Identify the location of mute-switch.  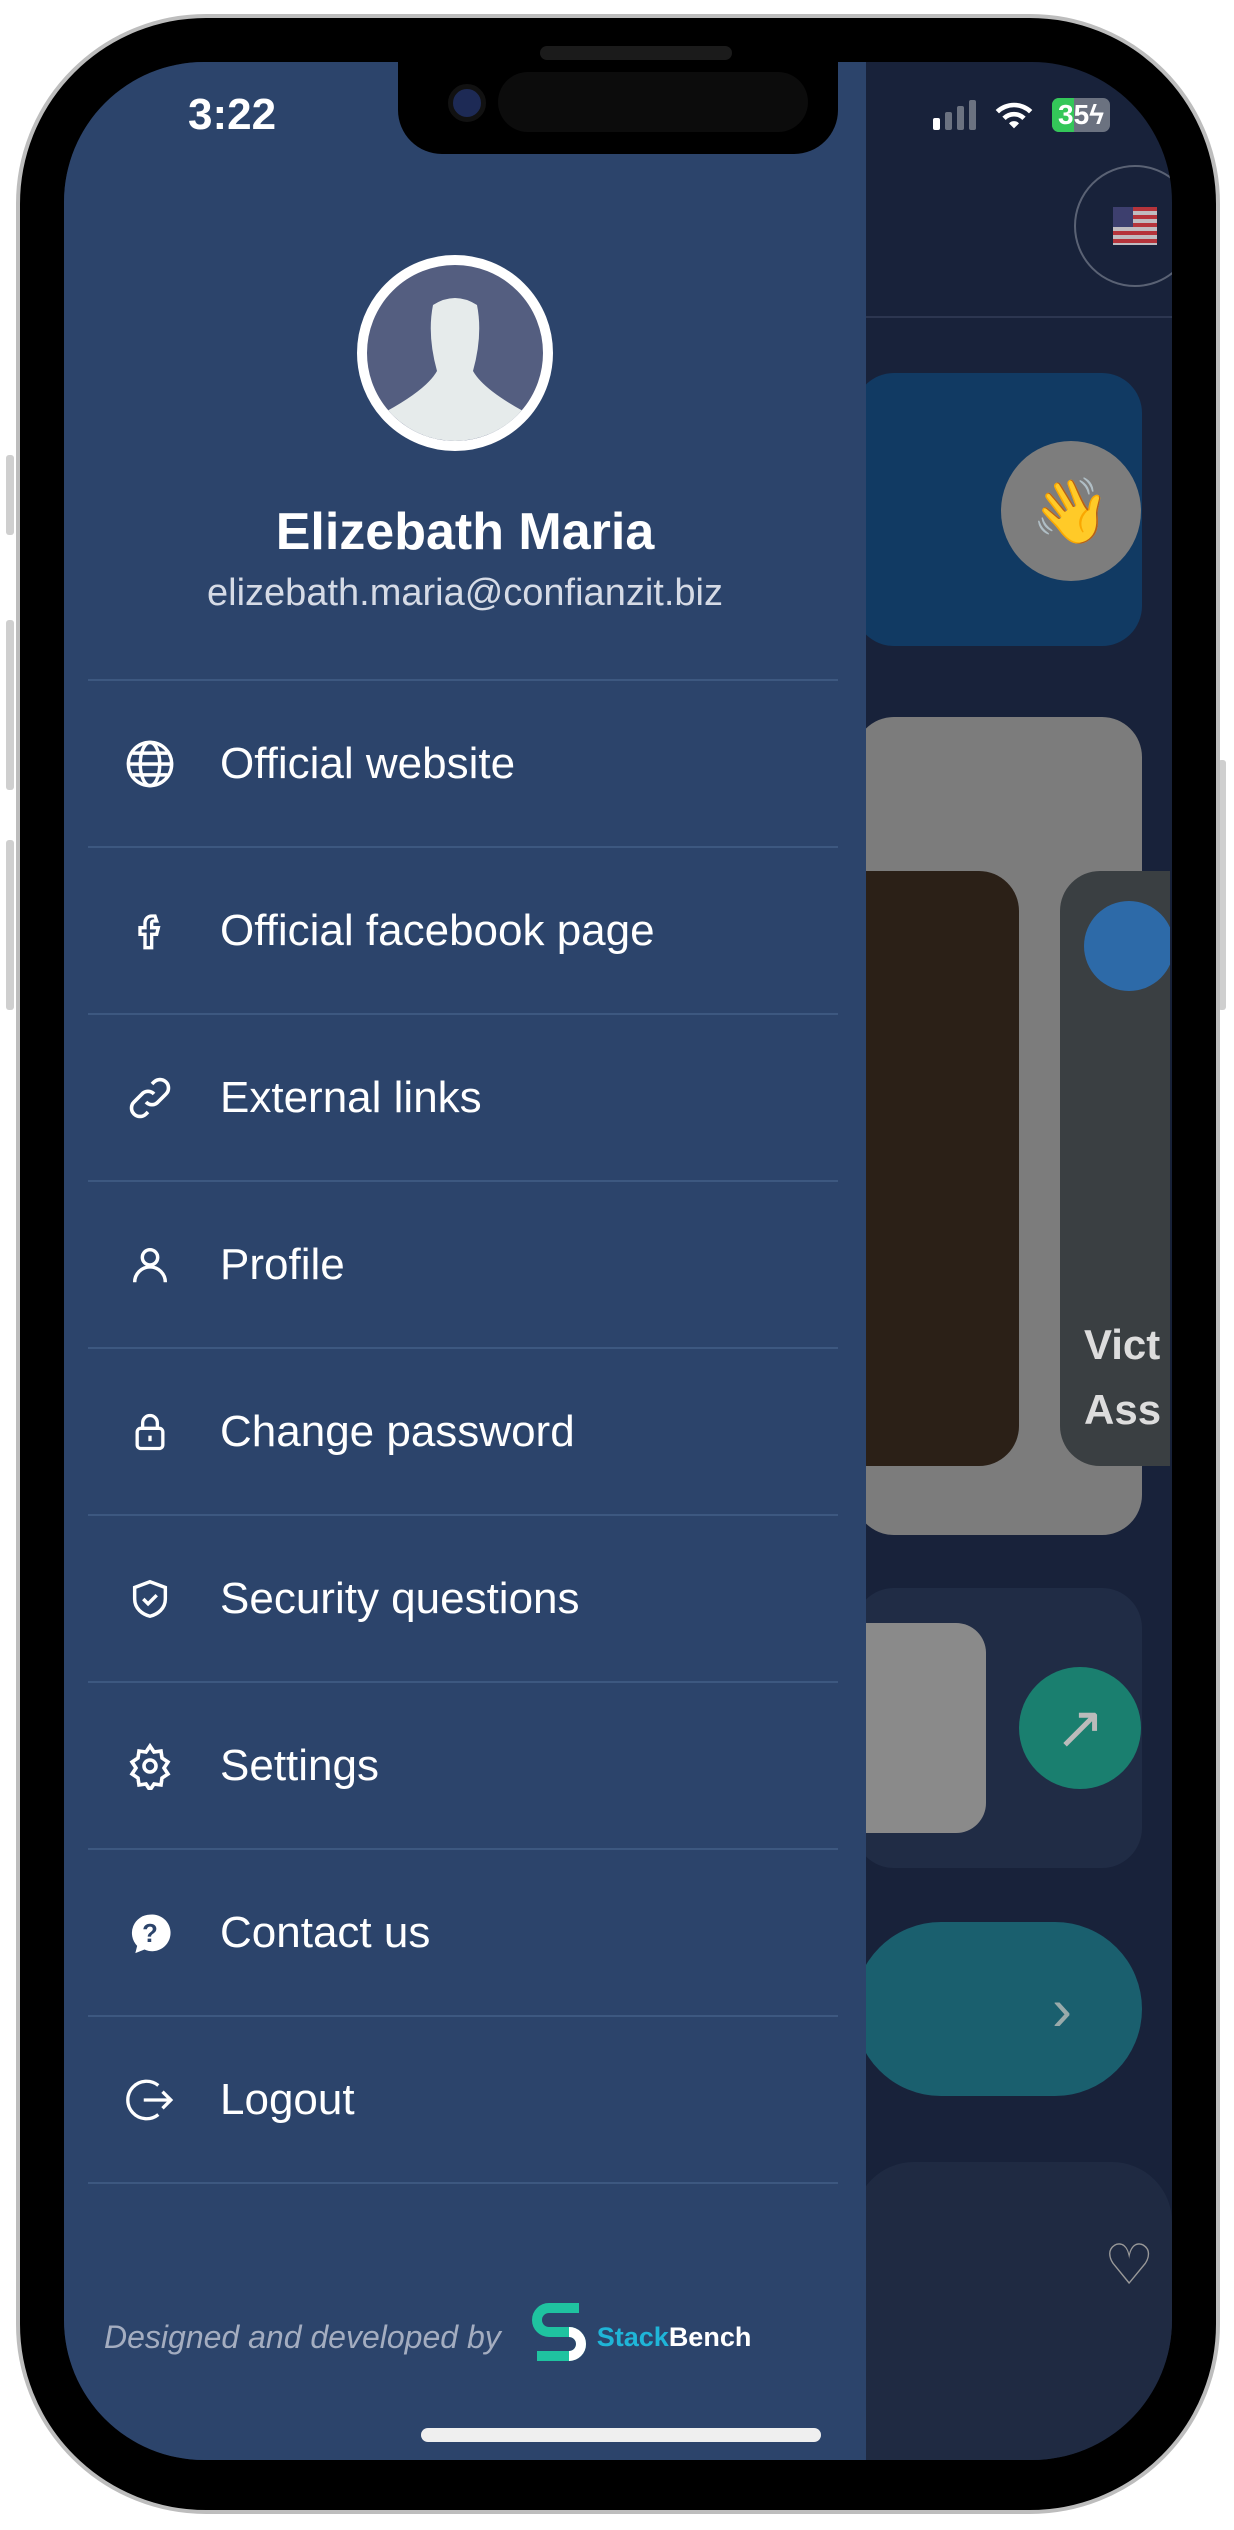
(10, 495).